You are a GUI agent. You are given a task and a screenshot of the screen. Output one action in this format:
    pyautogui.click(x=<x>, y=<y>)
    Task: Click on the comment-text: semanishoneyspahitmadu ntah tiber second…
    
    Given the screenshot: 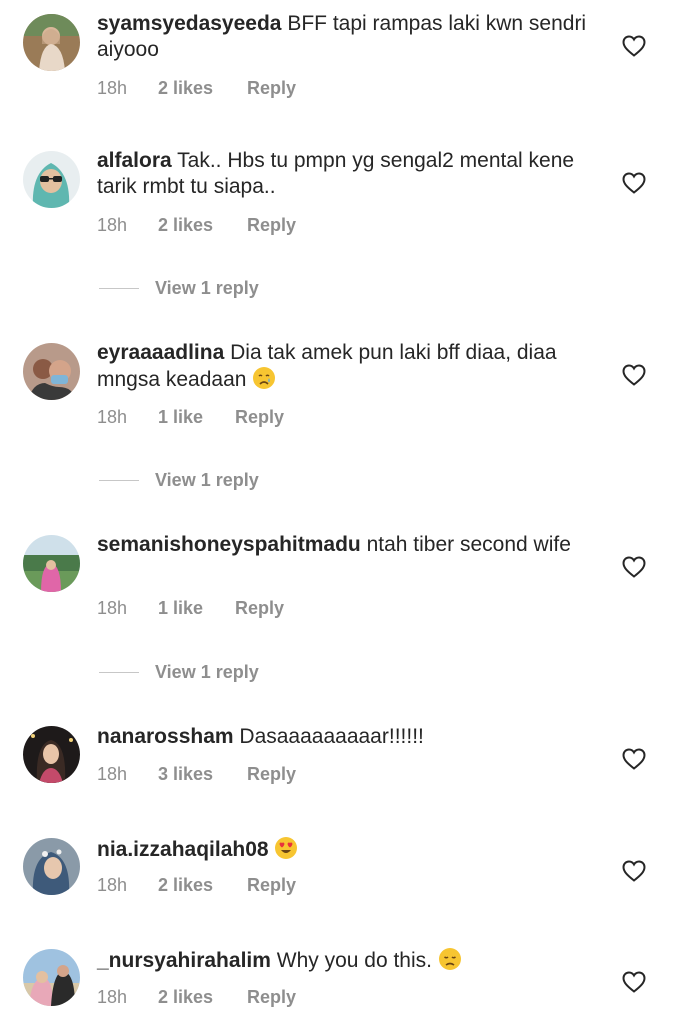 What is the action you would take?
    pyautogui.click(x=347, y=545)
    